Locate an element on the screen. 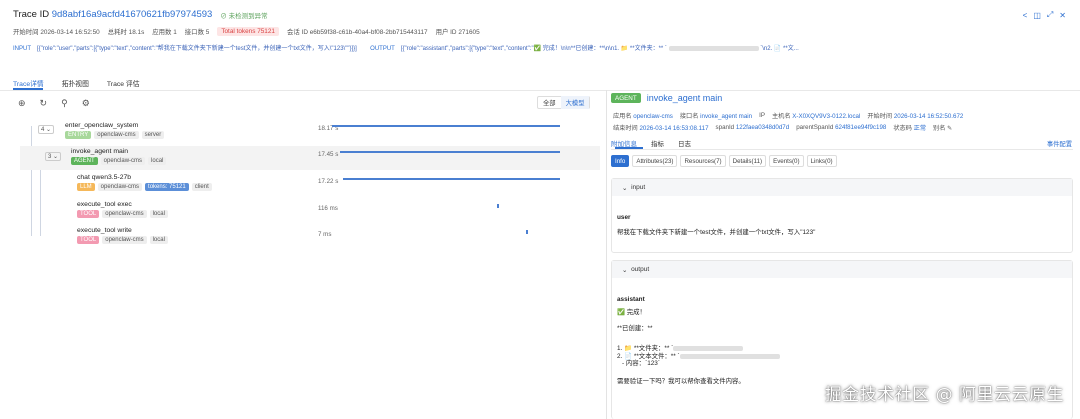 The width and height of the screenshot is (1080, 419). span-name: execute_tool exec is located at coordinates (104, 204).